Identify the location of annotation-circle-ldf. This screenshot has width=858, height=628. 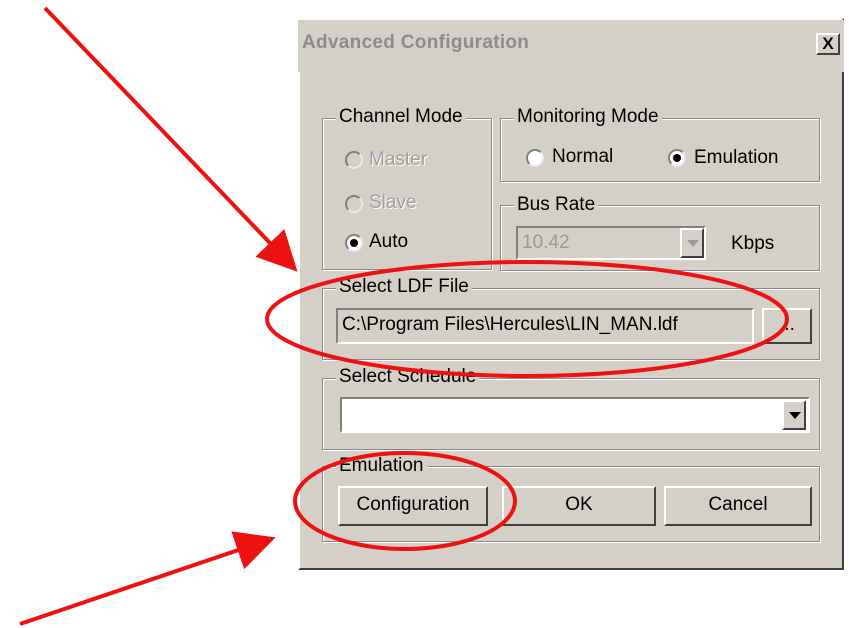
(527, 319).